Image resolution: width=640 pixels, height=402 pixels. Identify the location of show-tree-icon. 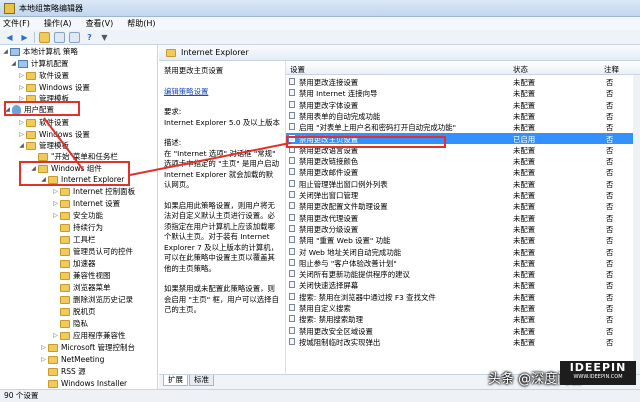
(59, 37).